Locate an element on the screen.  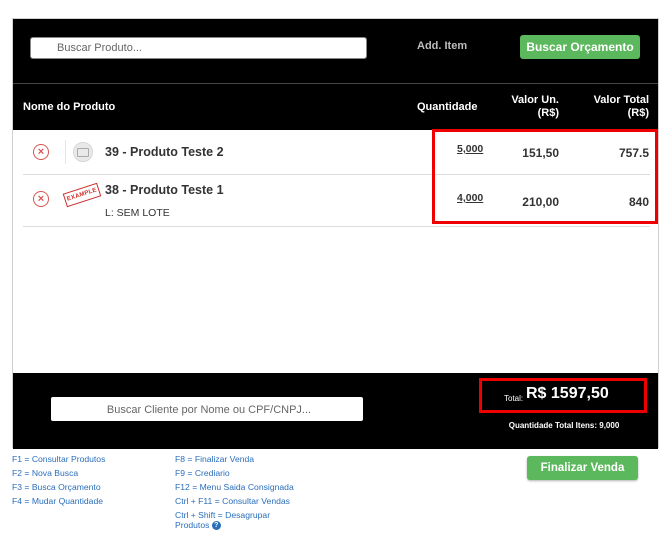
top-bar: Add. Item Buscar Orçamento is located at coordinates (335, 51).